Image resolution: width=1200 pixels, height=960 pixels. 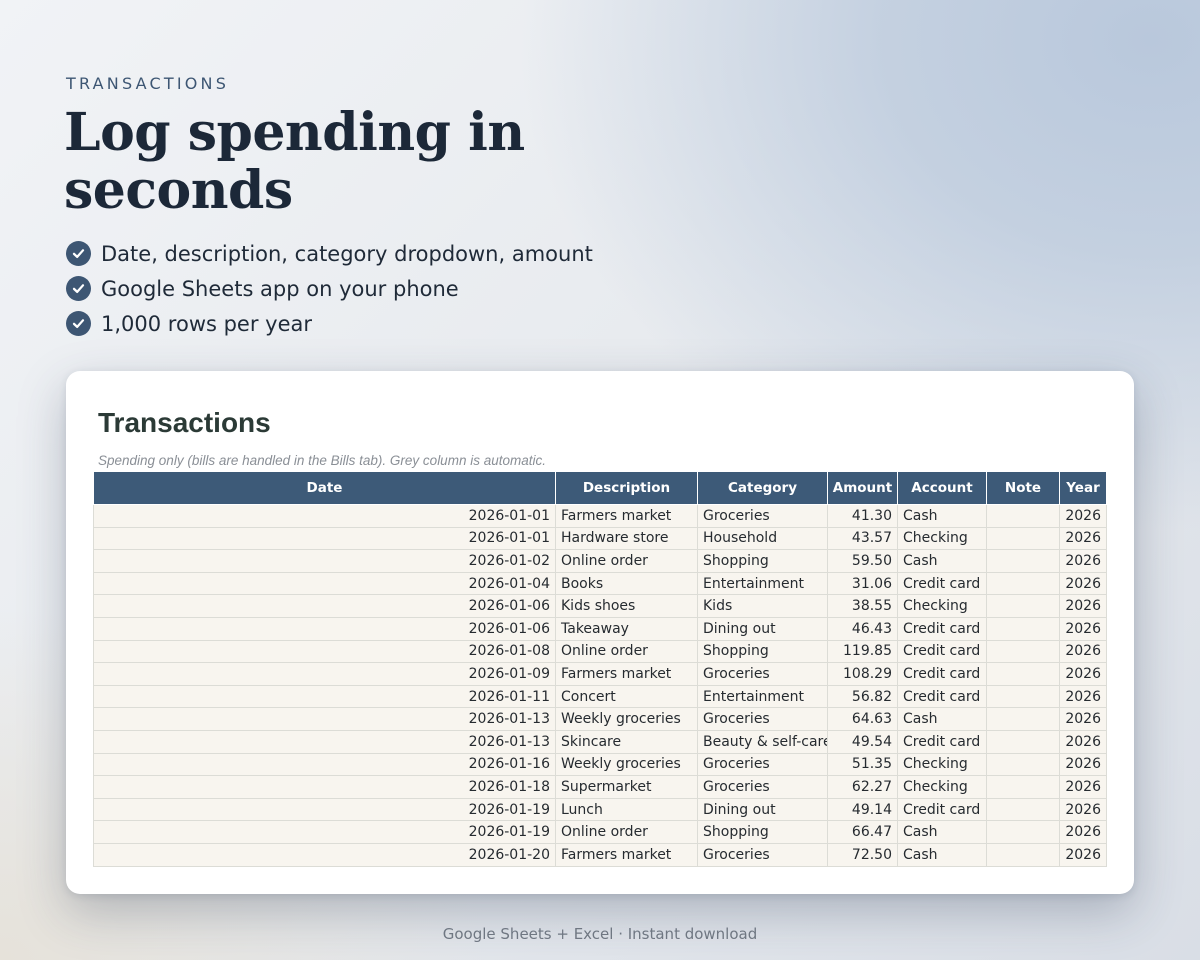 What do you see at coordinates (942, 488) in the screenshot?
I see `column-header-account: Account` at bounding box center [942, 488].